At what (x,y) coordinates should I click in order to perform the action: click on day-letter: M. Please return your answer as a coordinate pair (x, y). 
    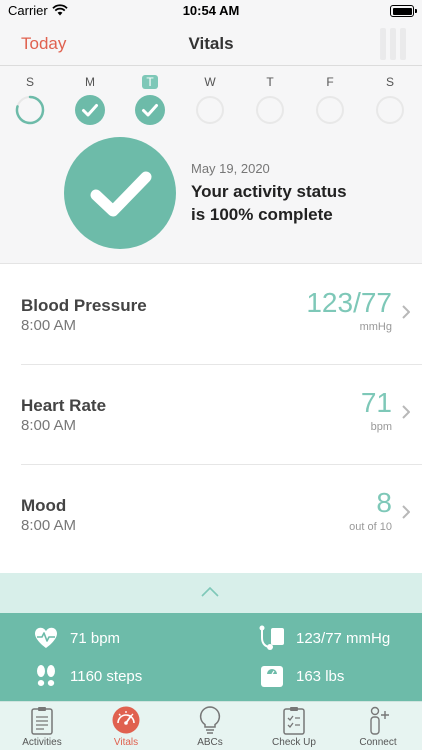
    Looking at the image, I should click on (90, 82).